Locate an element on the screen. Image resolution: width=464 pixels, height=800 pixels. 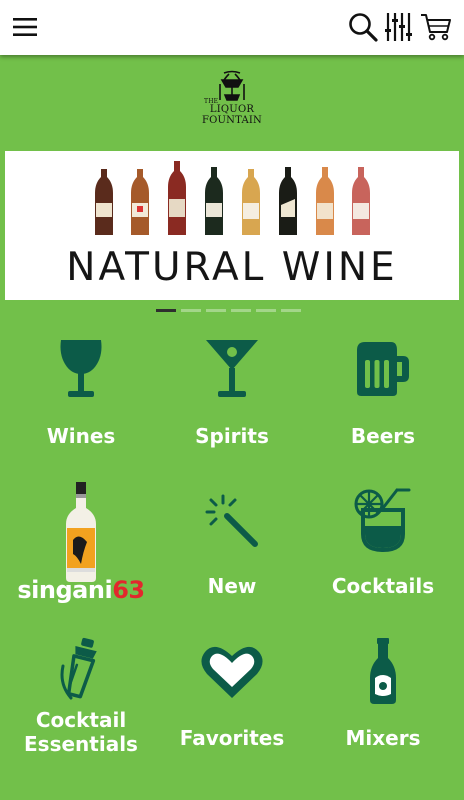
category-tile-new: New is located at coordinates (232, 555).